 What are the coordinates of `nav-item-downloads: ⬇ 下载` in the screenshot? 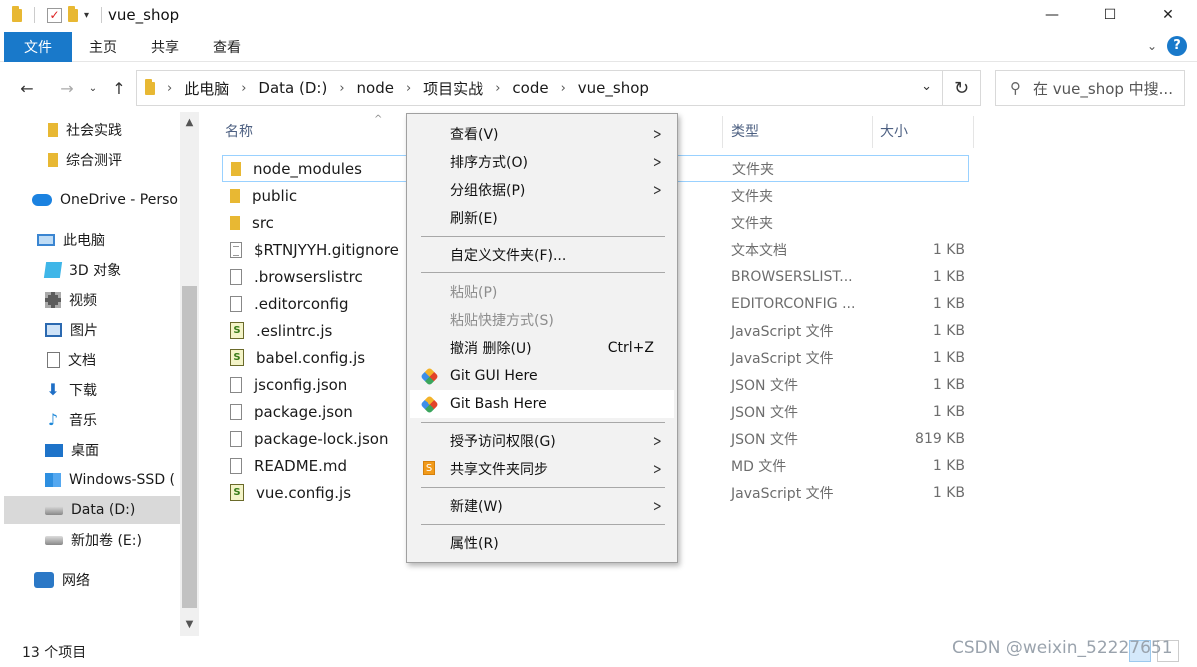 It's located at (92, 390).